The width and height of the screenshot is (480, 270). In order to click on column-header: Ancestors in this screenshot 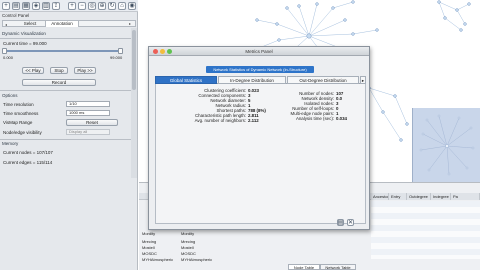, I will do `click(380, 196)`.